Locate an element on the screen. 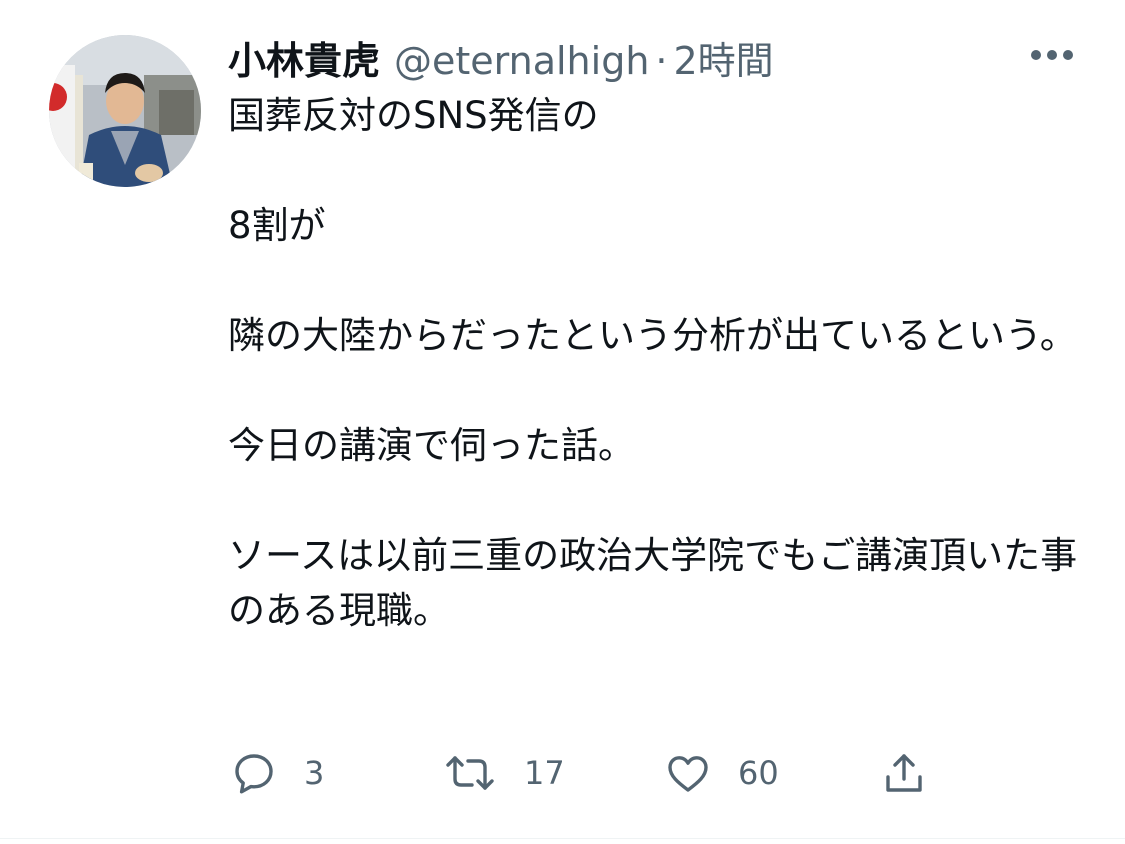 The image size is (1125, 844). share-button is located at coordinates (904, 773).